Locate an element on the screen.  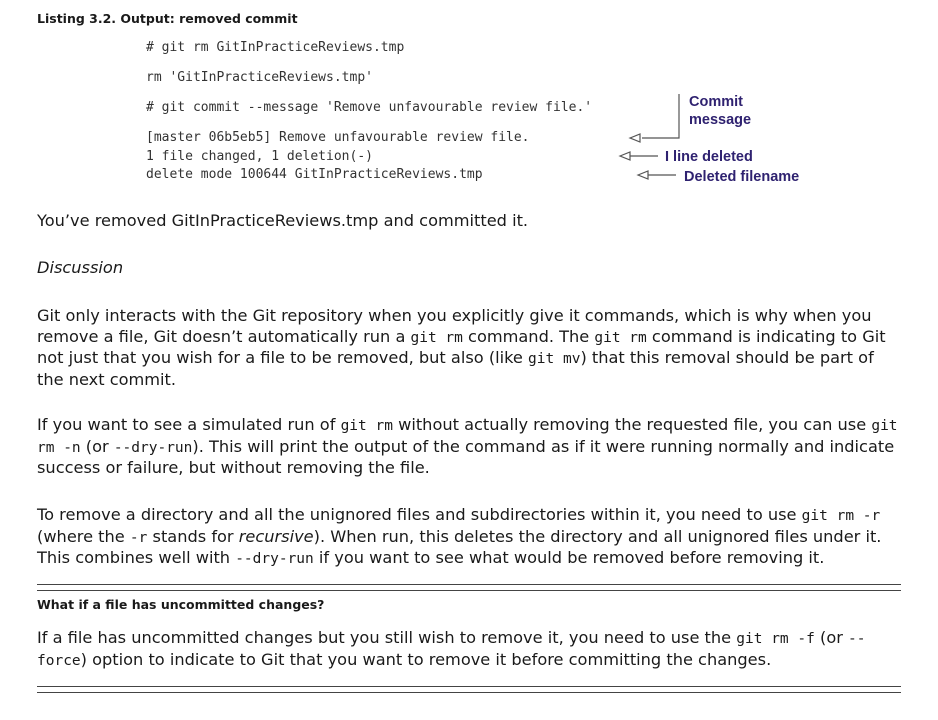
commit-message-leader is located at coordinates (661, 116).